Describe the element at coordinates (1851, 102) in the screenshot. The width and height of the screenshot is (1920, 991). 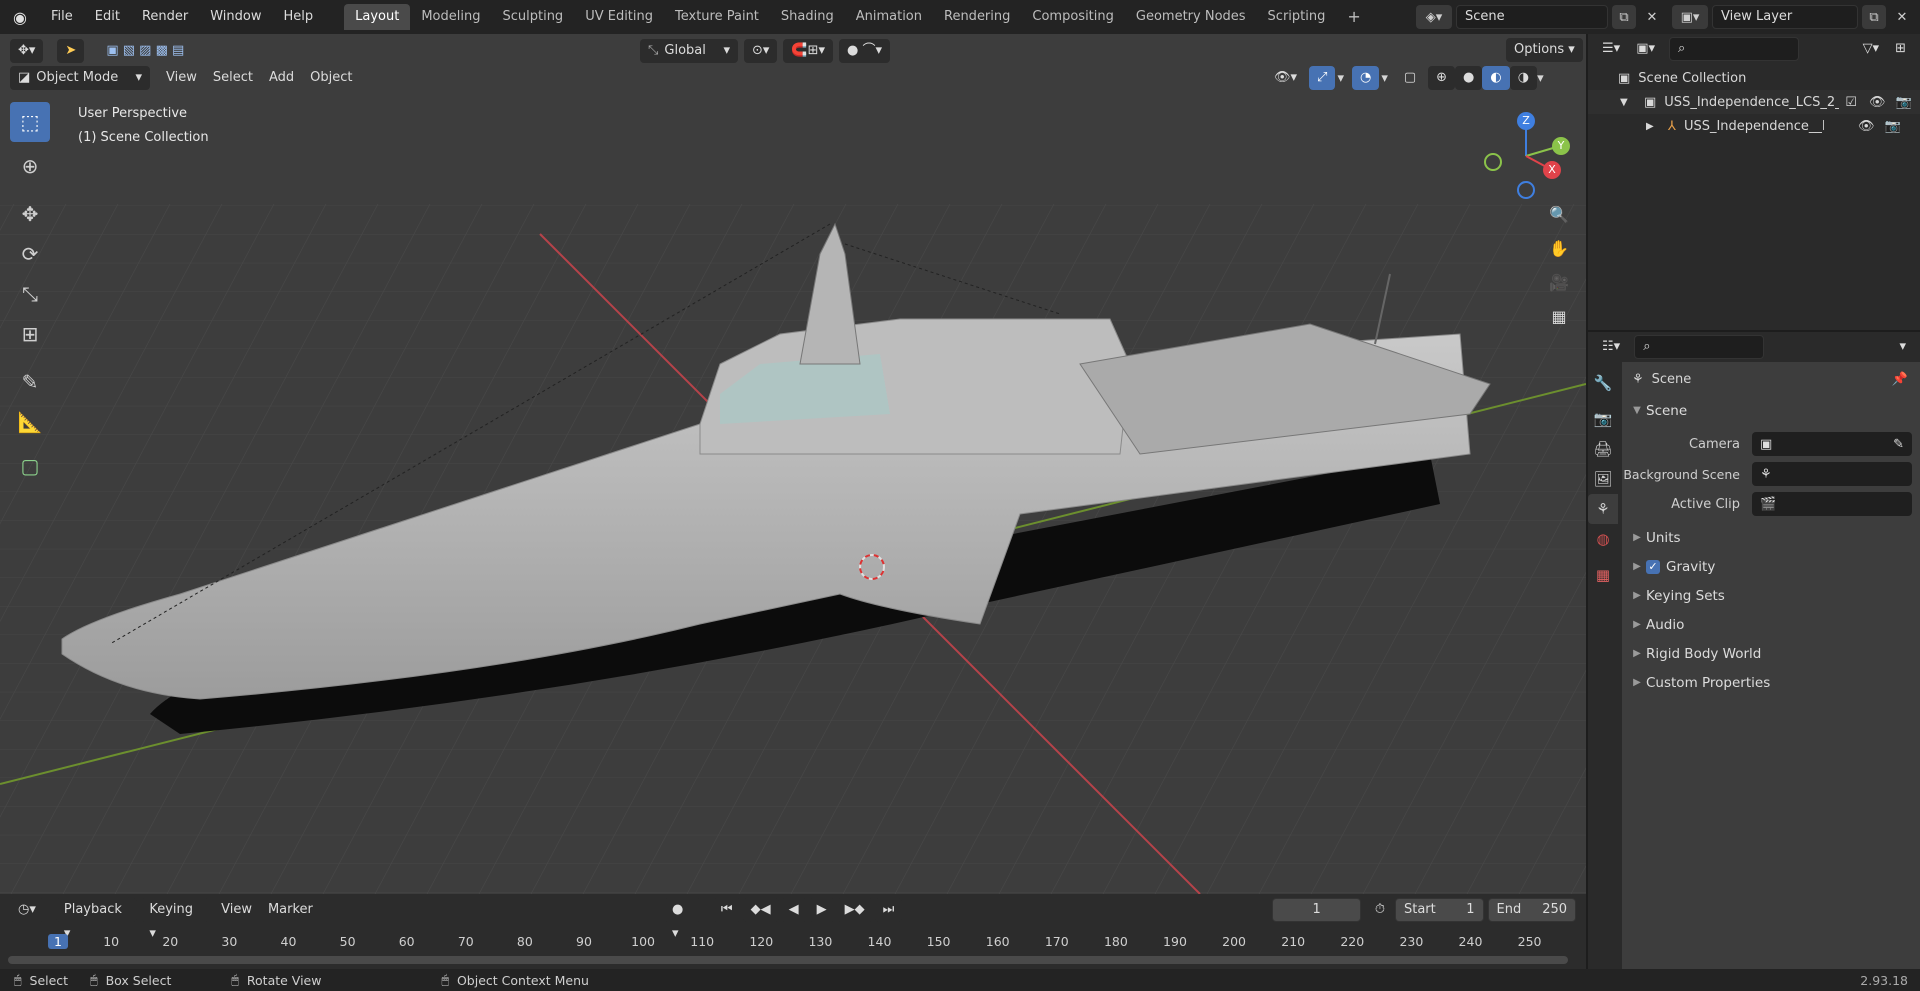
I see `include-checkbox-icon: ☑` at that location.